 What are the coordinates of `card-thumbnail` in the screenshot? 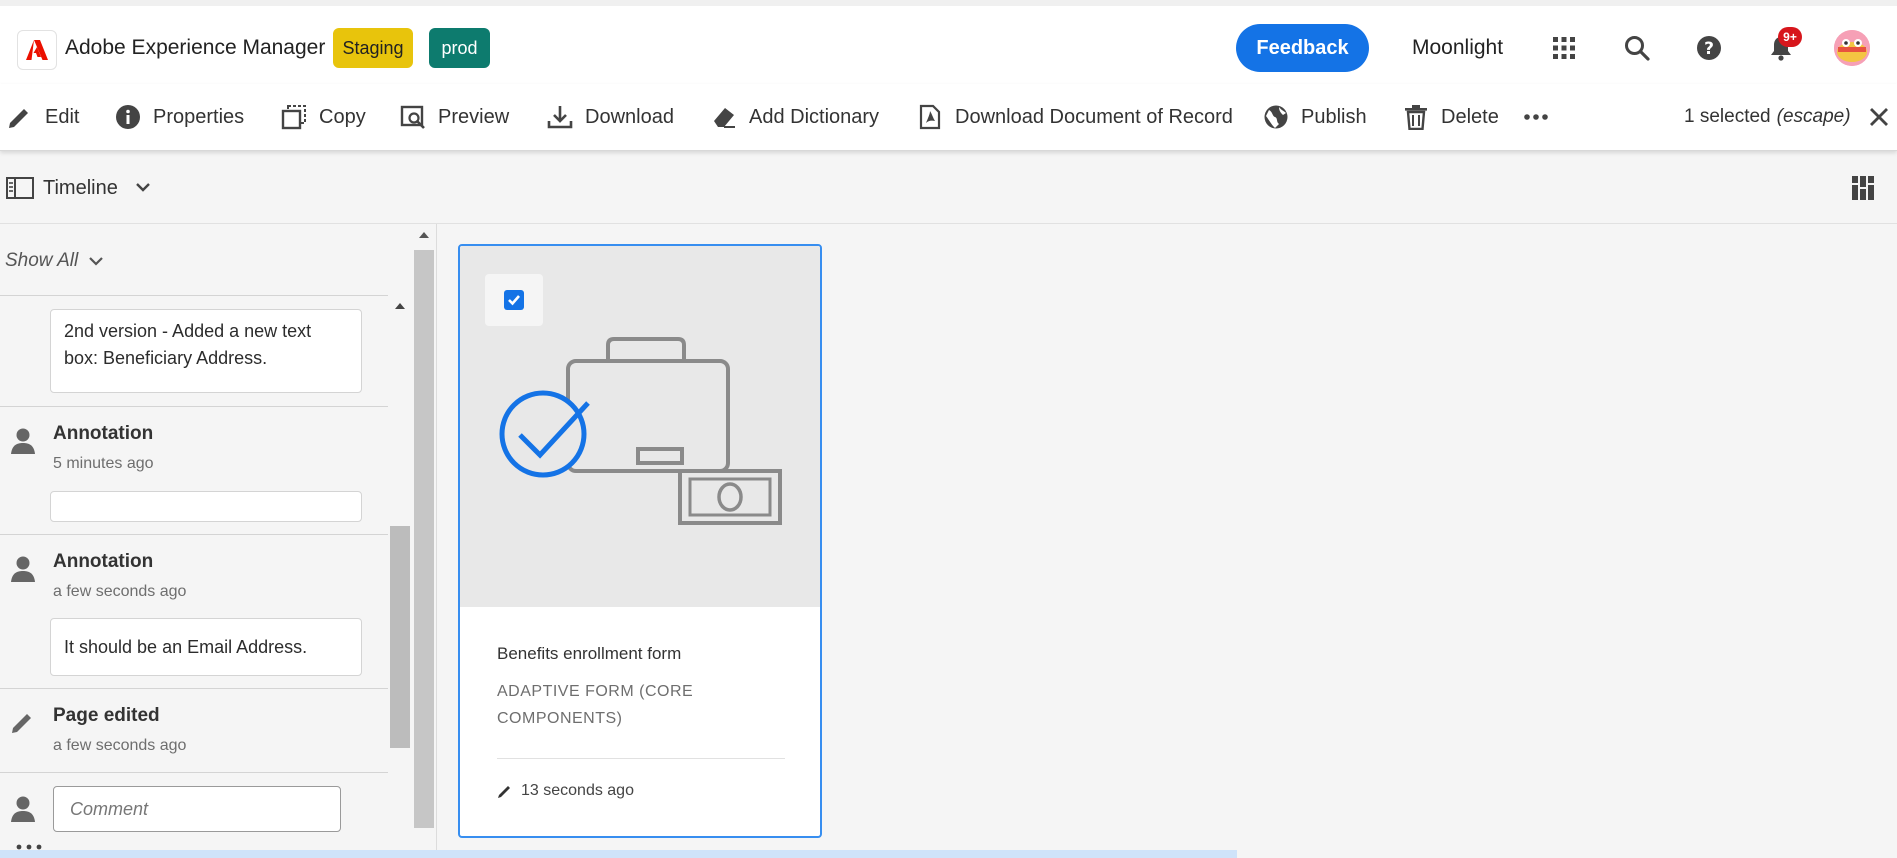 It's located at (640, 426).